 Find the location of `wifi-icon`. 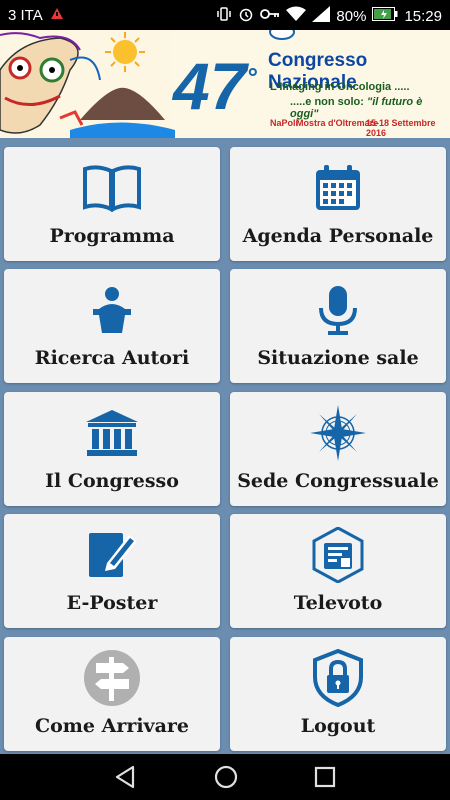

wifi-icon is located at coordinates (296, 16).